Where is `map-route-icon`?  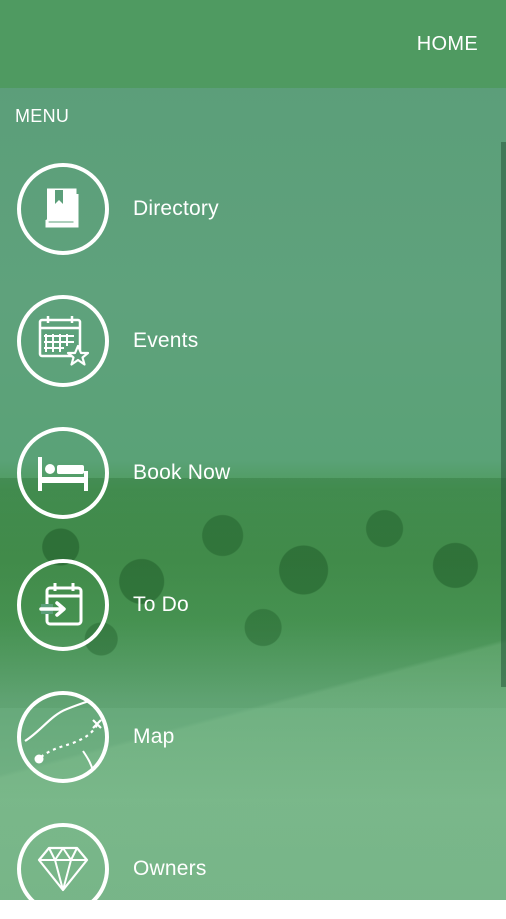
map-route-icon is located at coordinates (63, 737).